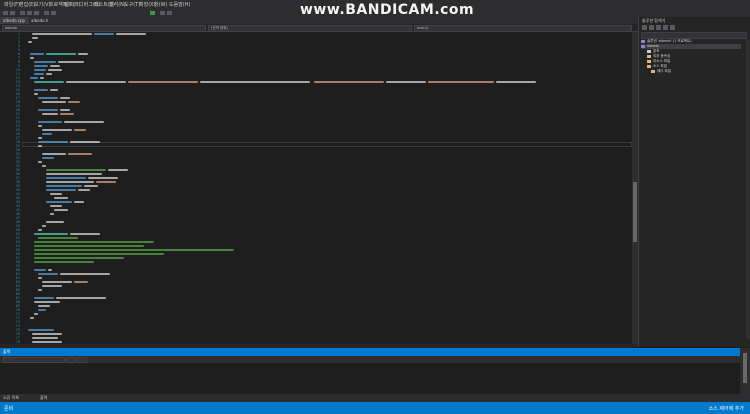  What do you see at coordinates (12, 13) in the screenshot?
I see `forward-icon` at bounding box center [12, 13].